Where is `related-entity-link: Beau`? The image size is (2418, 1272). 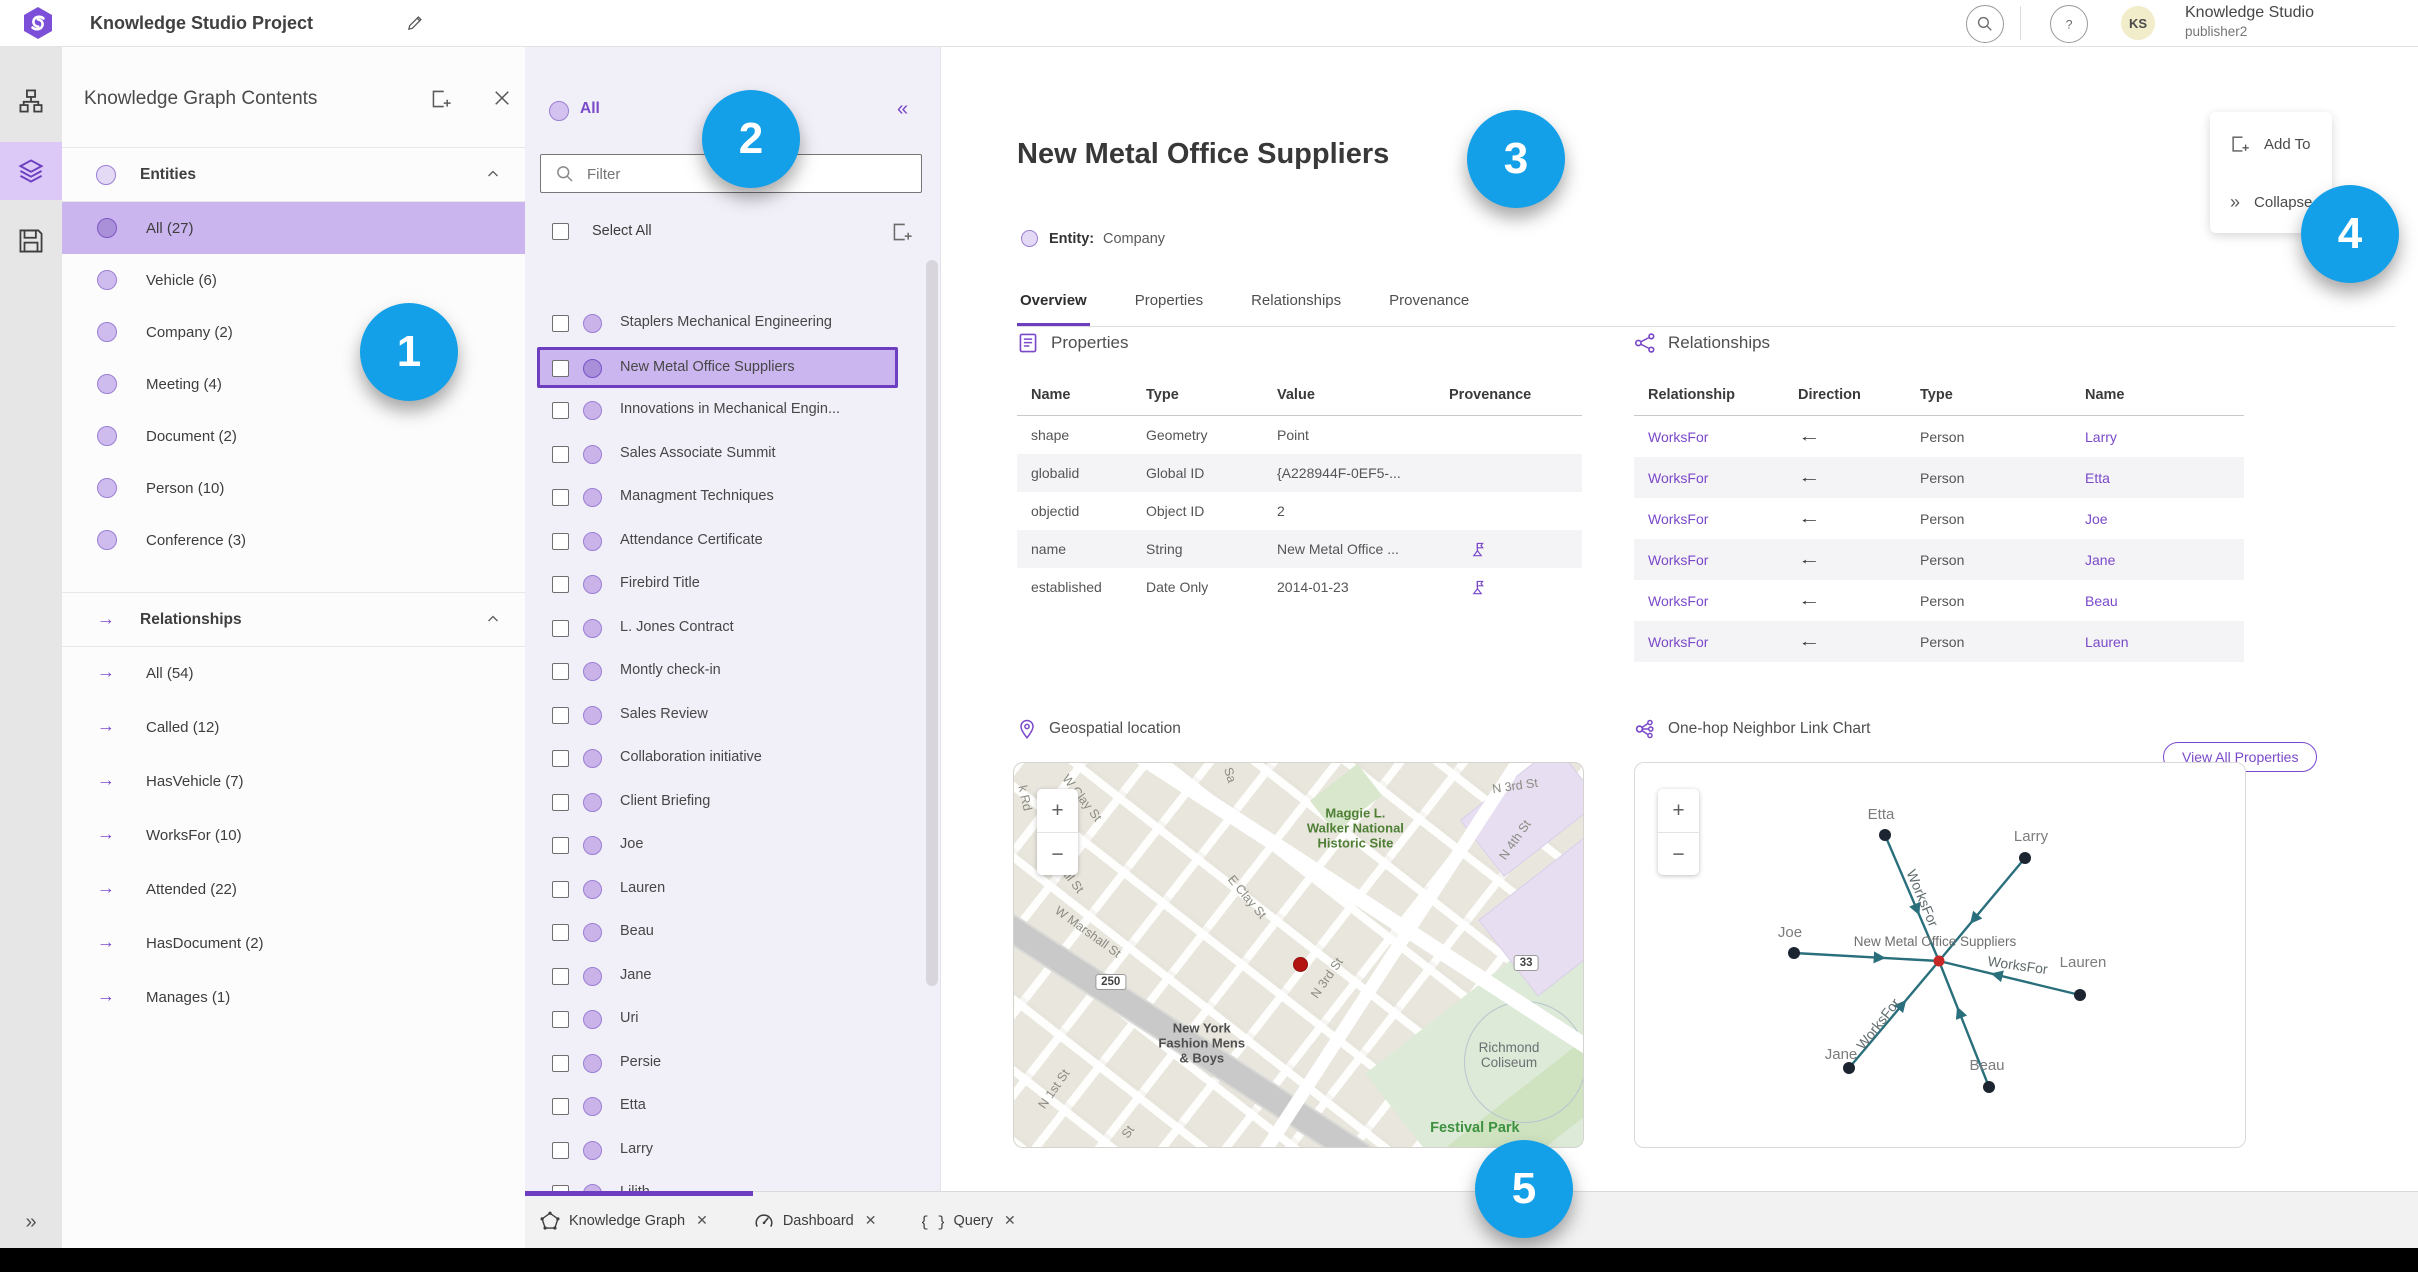 related-entity-link: Beau is located at coordinates (2164, 601).